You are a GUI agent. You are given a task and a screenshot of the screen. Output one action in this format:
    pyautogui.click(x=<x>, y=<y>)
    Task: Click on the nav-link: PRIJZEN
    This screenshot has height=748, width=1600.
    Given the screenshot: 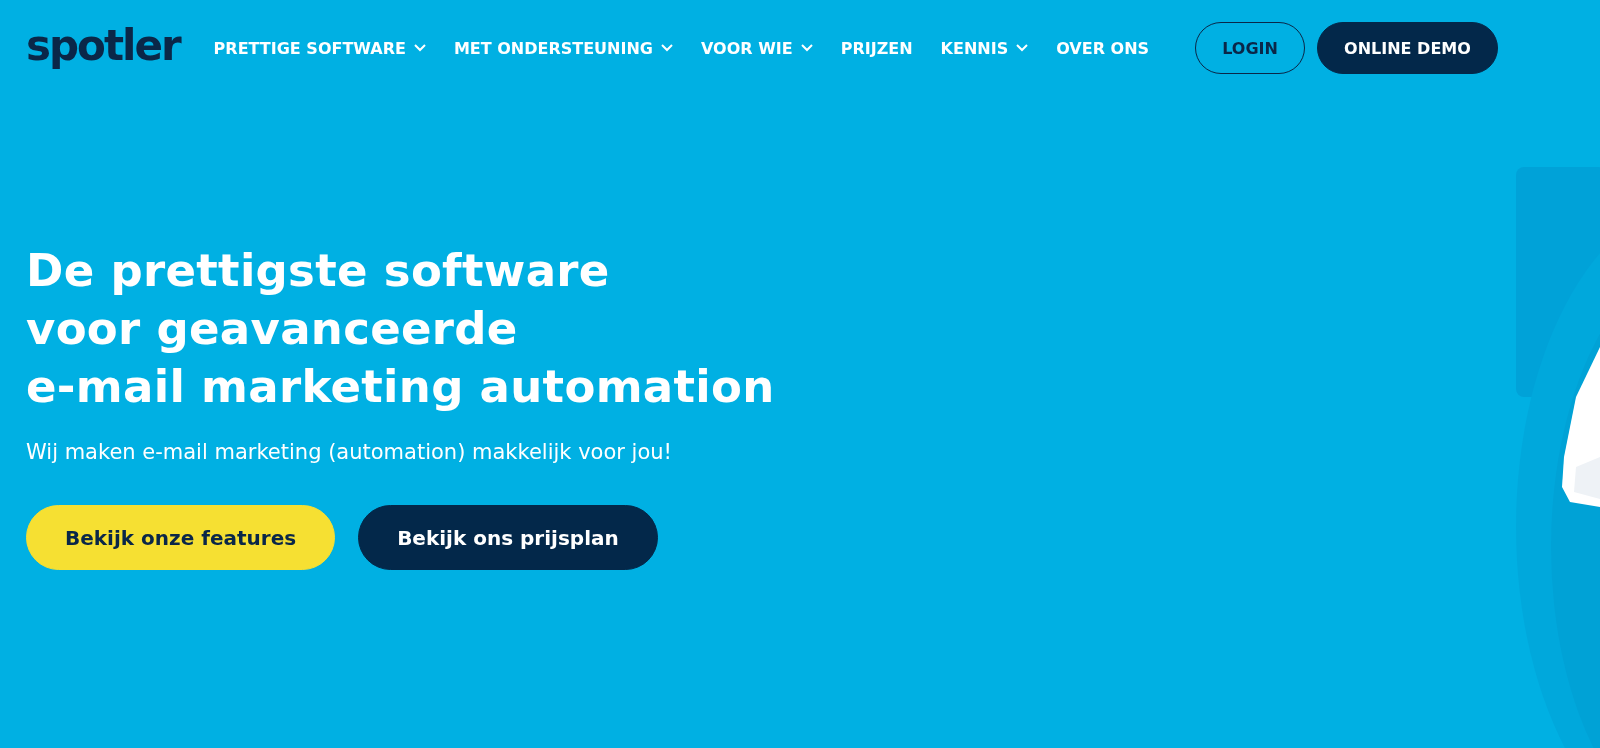 What is the action you would take?
    pyautogui.click(x=876, y=48)
    